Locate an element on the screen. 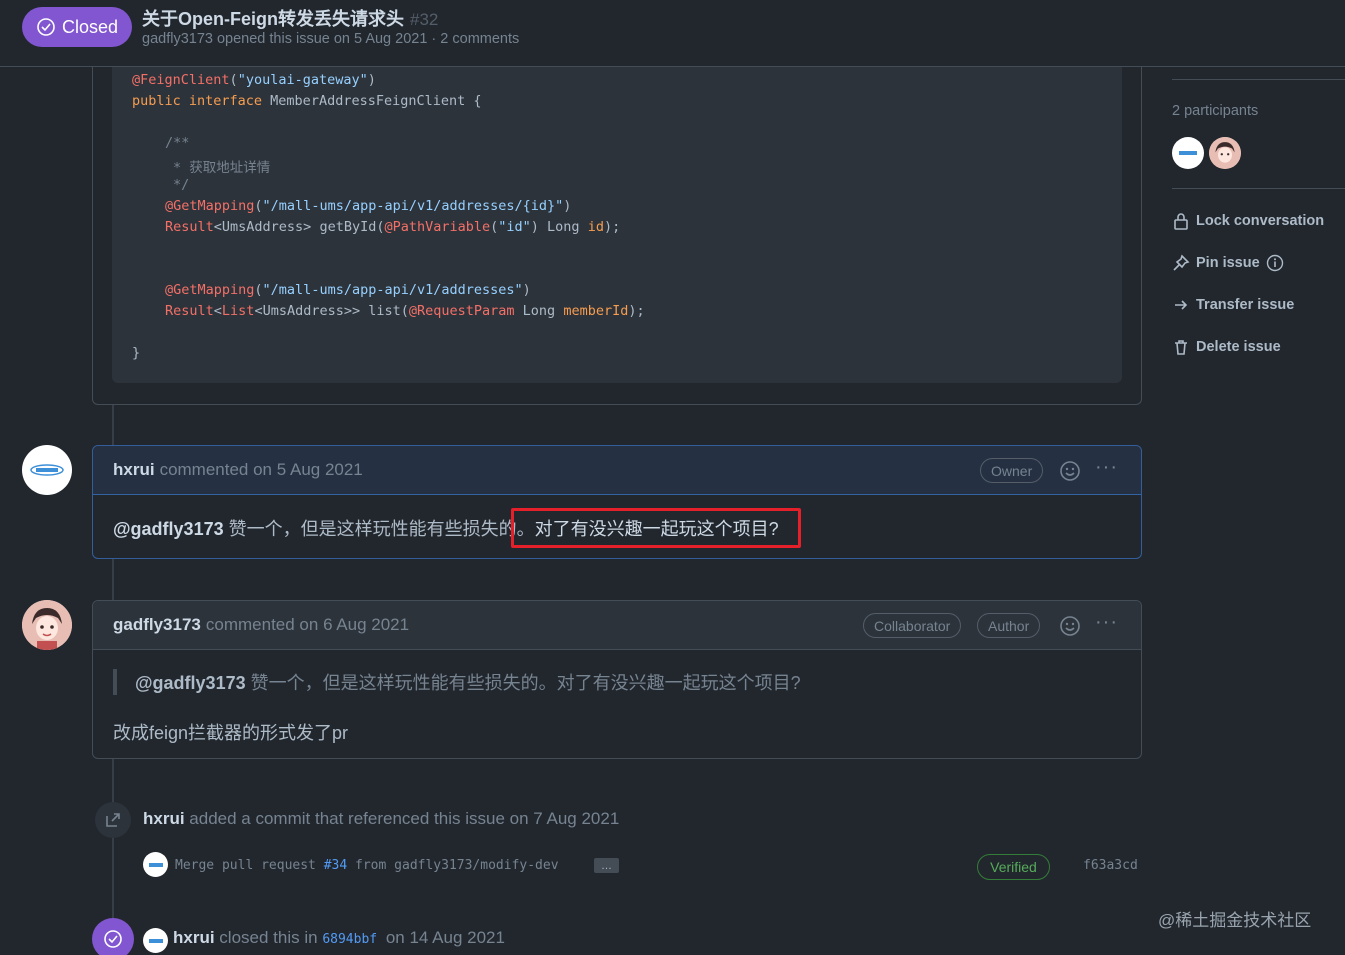  participant-avatar-hxrui is located at coordinates (1188, 153).